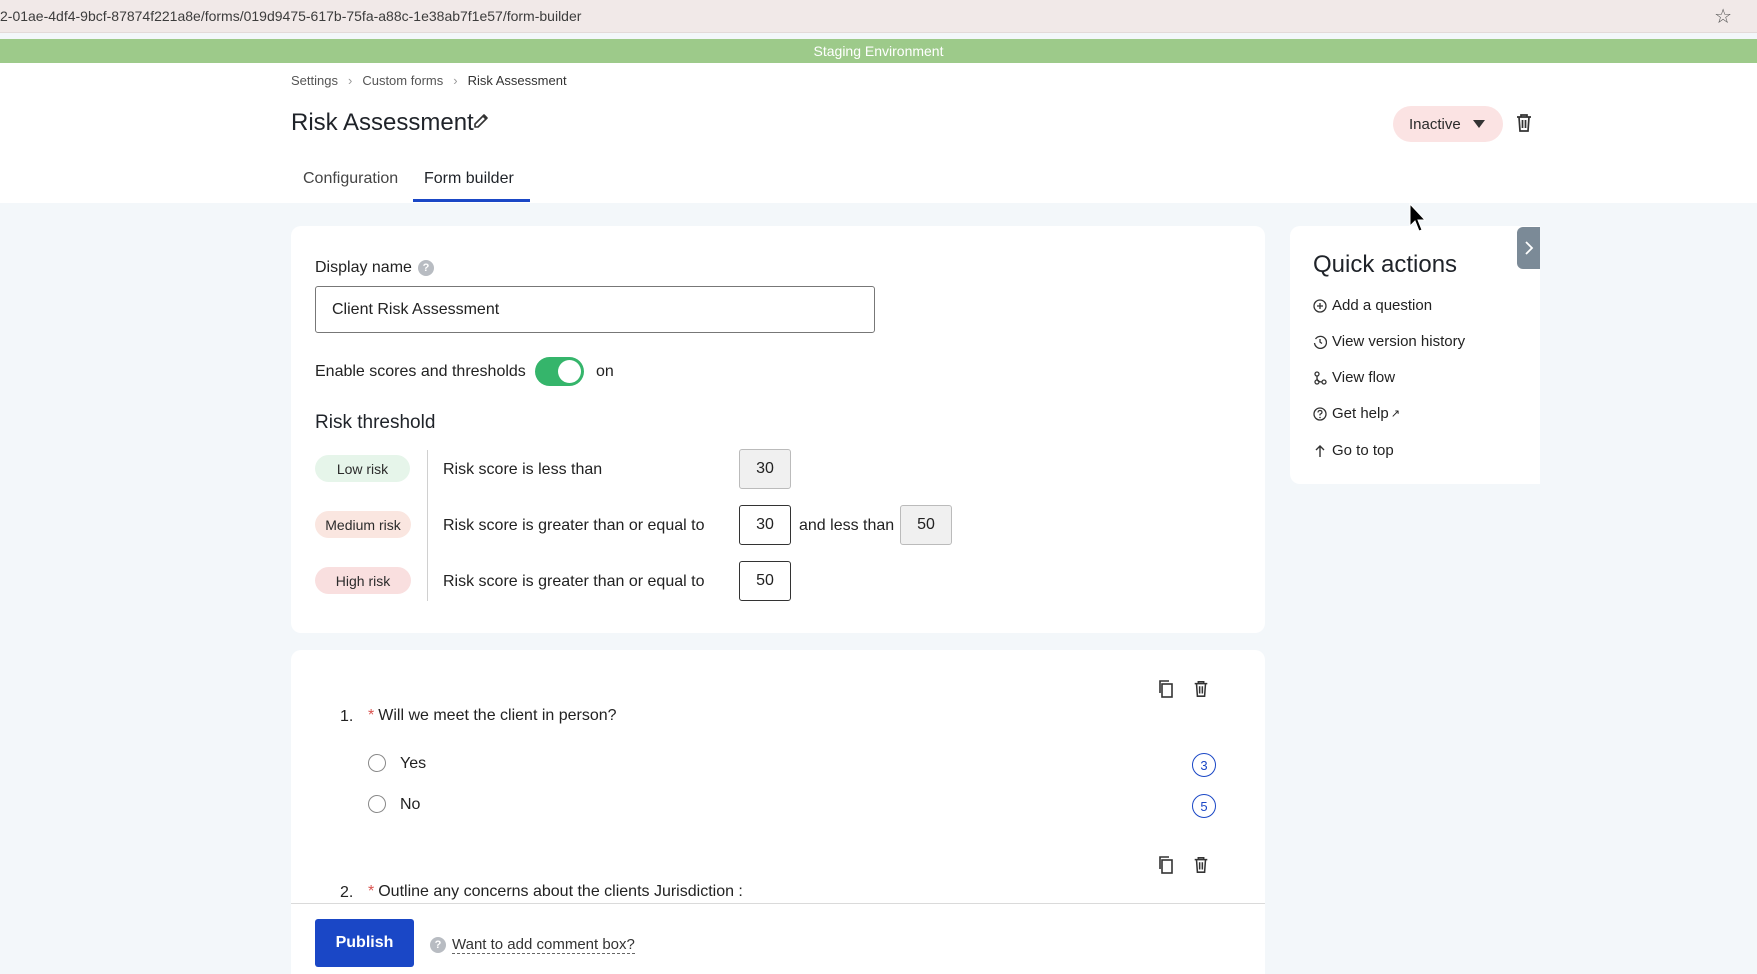  Describe the element at coordinates (382, 122) in the screenshot. I see `page-title: Risk Assessment` at that location.